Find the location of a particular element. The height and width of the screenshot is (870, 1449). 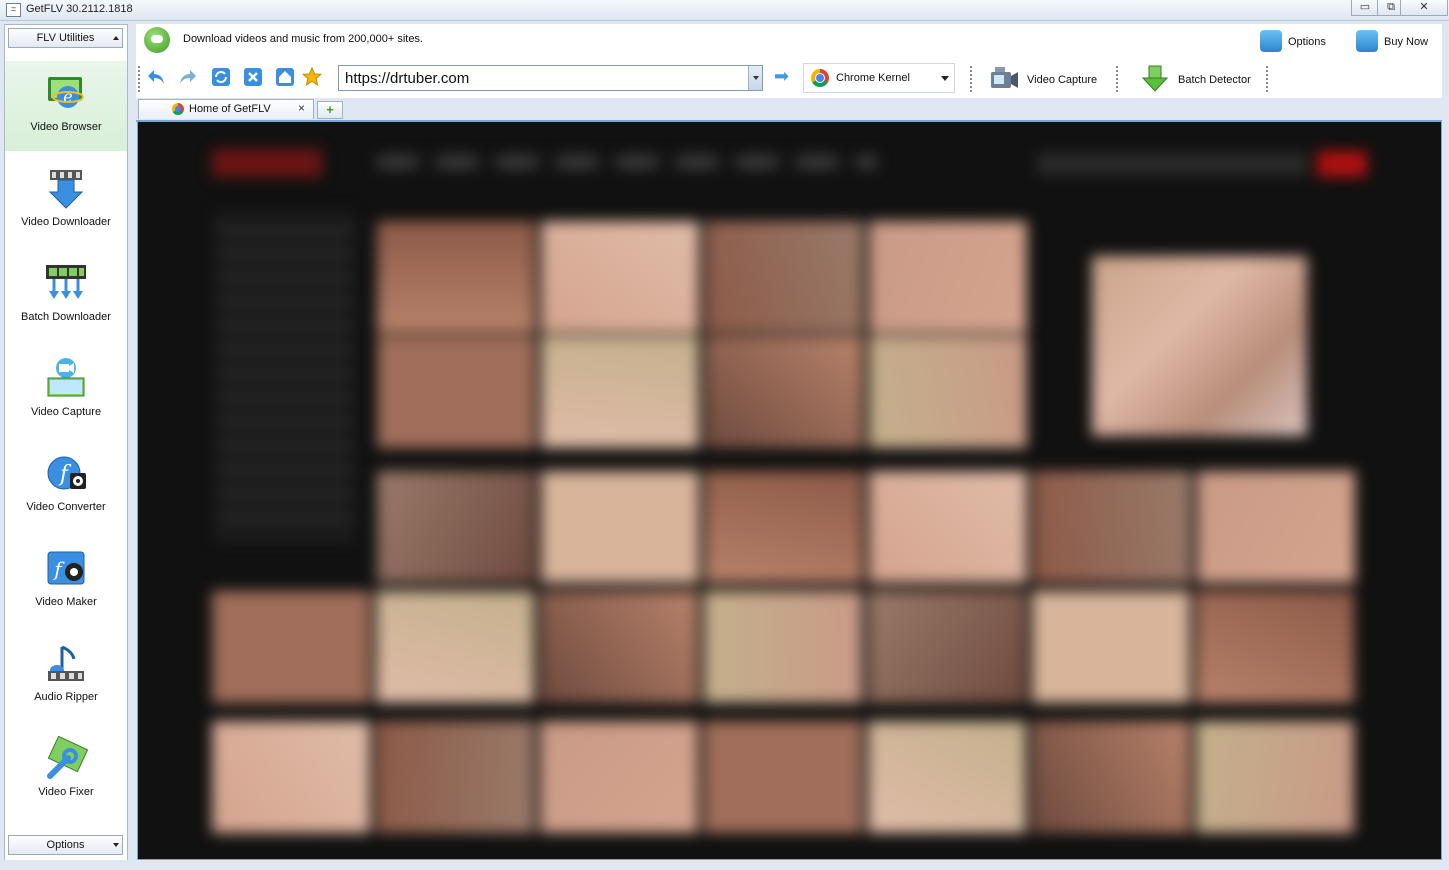

video-converter-icon: f is located at coordinates (66, 473).